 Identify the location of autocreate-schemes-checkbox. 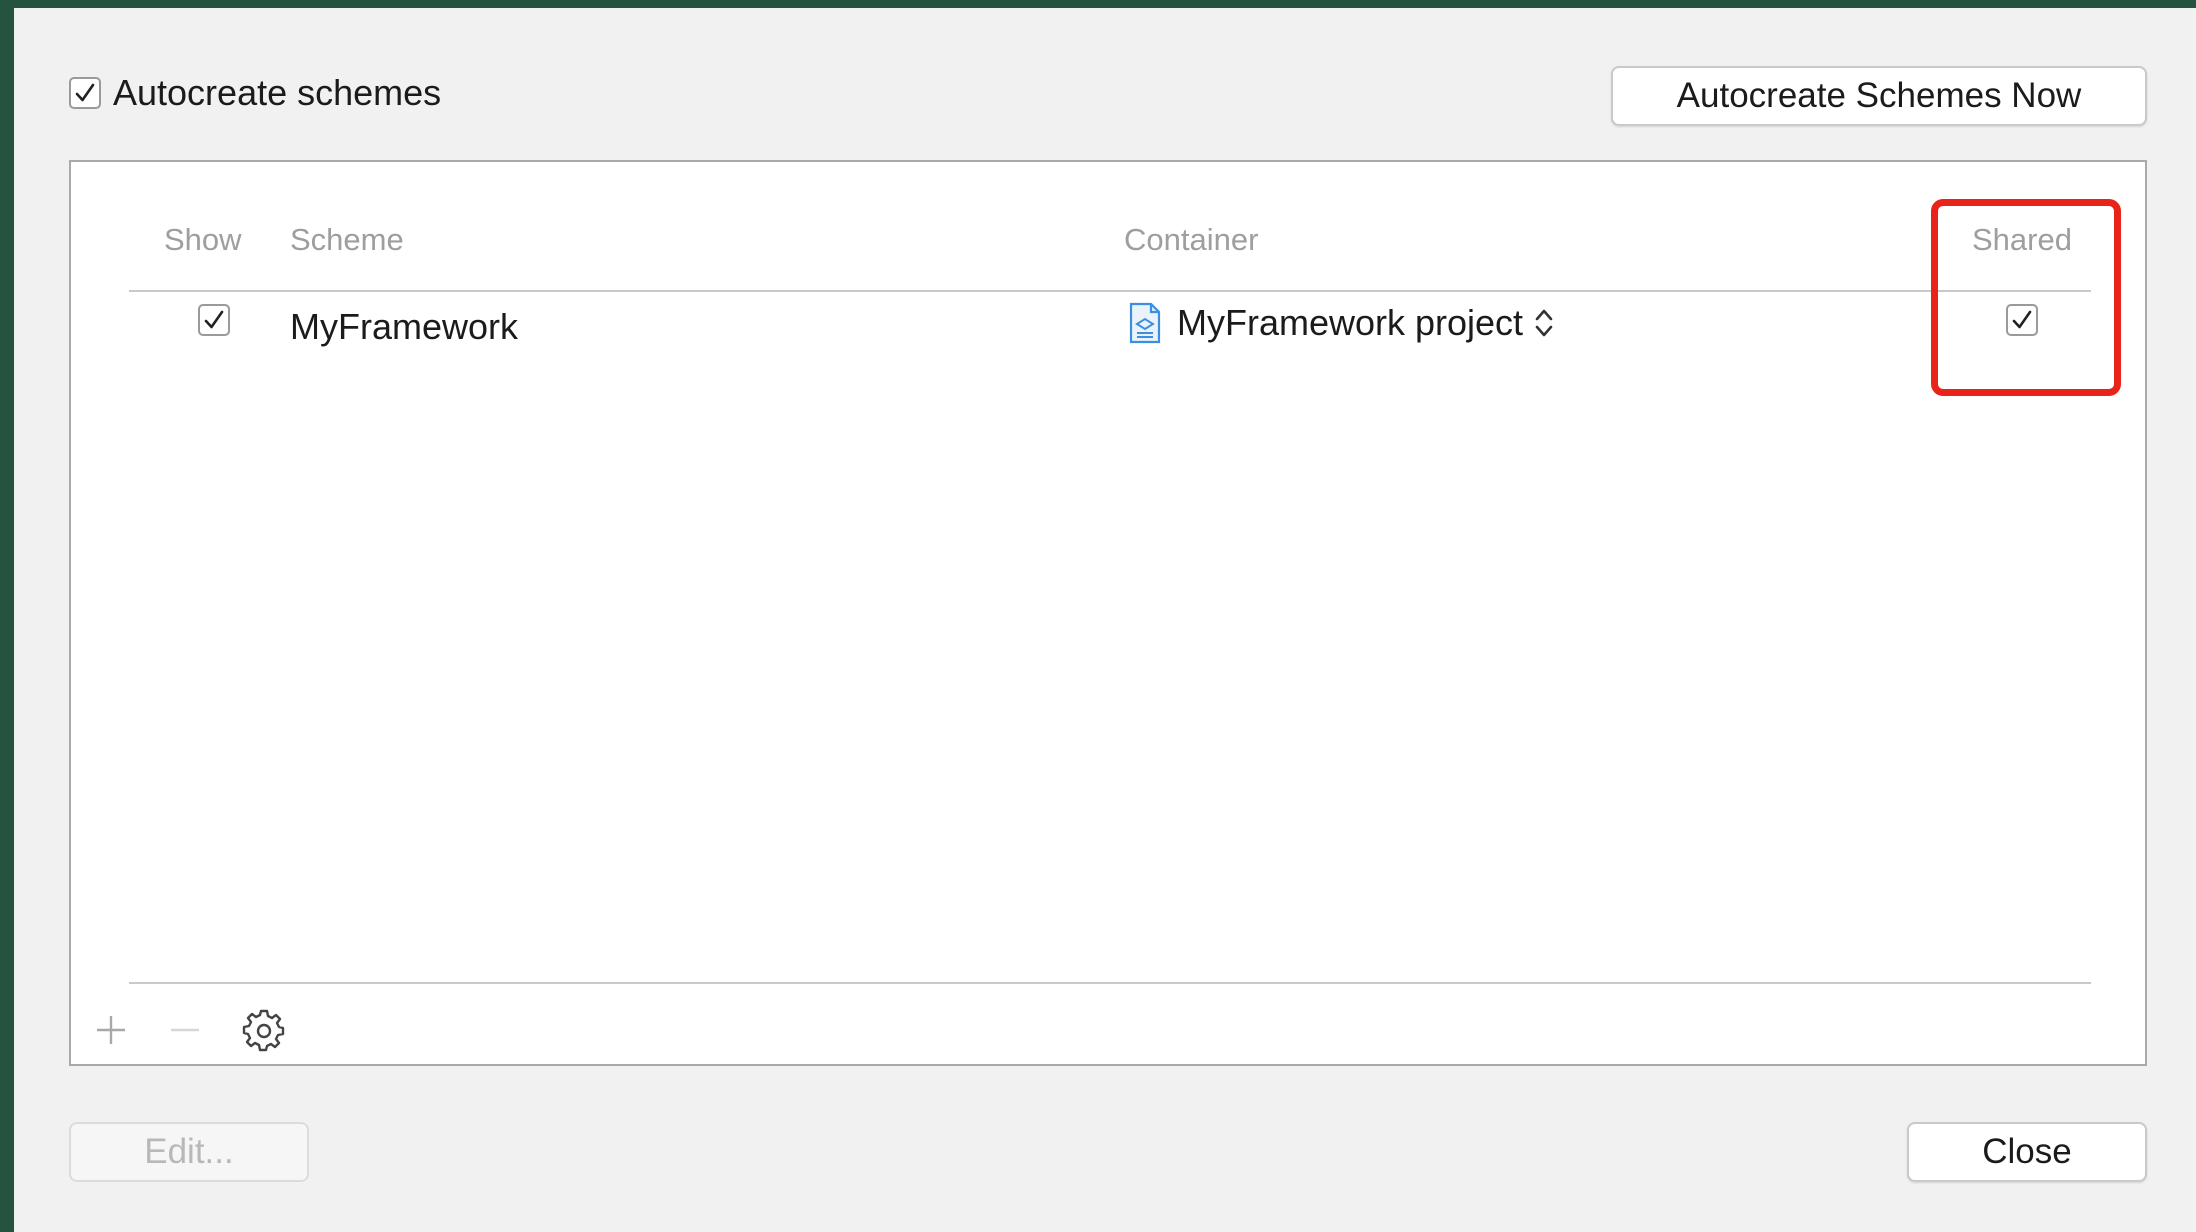
(85, 93).